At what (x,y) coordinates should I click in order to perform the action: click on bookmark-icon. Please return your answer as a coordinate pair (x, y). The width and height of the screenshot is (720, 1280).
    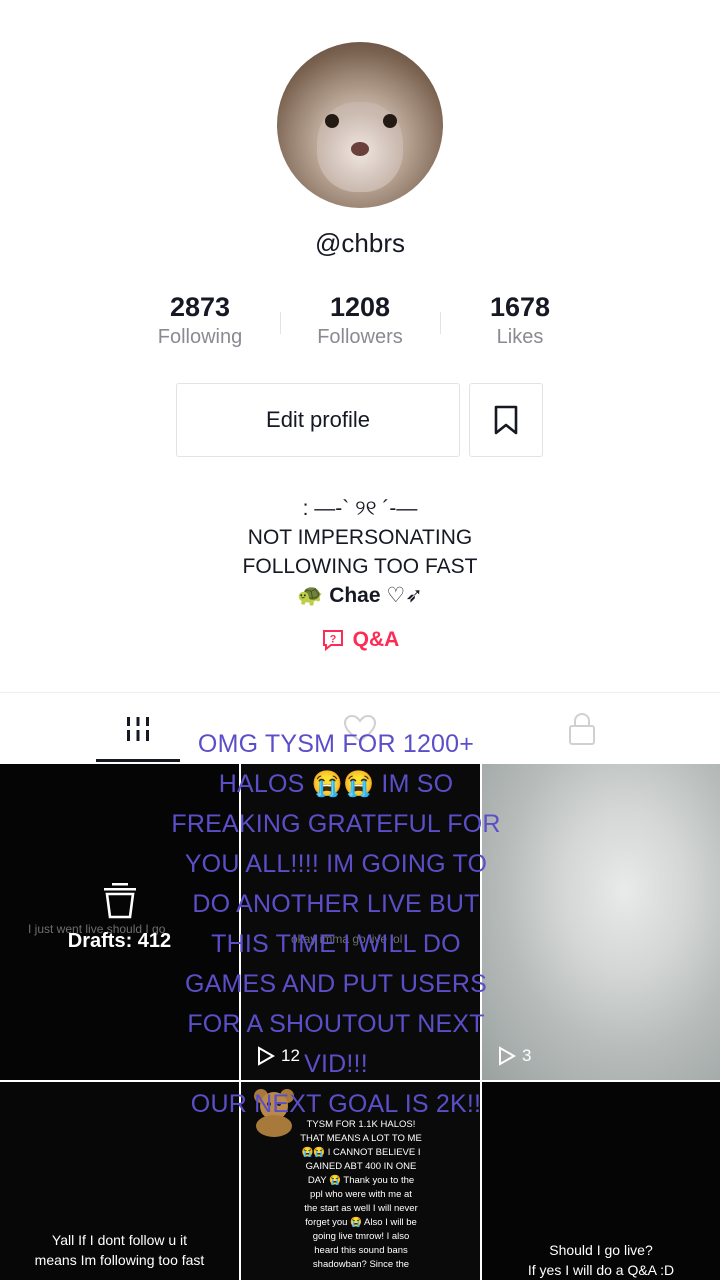
    Looking at the image, I should click on (506, 420).